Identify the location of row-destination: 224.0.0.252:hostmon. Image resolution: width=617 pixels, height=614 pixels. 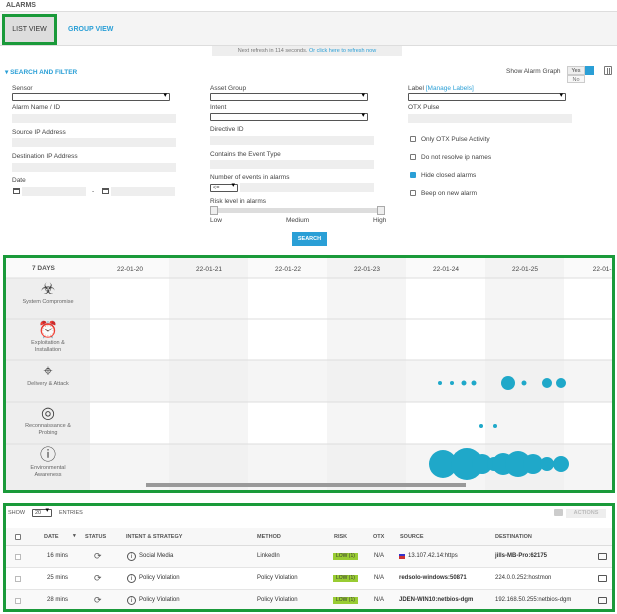
(523, 578).